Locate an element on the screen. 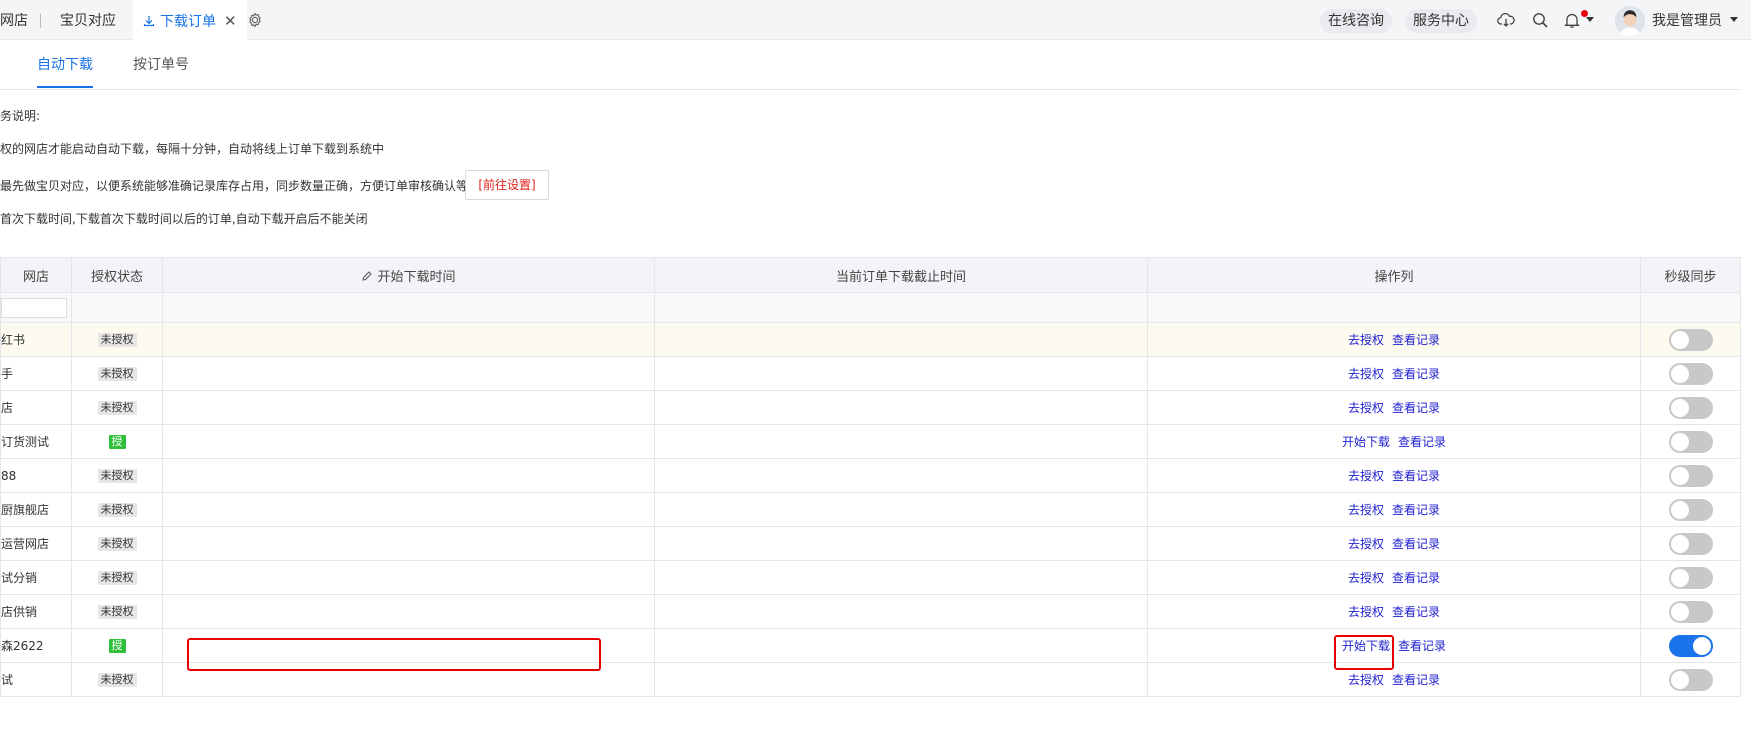 This screenshot has height=748, width=1751. shop-name-cell: 森2622 is located at coordinates (36, 645).